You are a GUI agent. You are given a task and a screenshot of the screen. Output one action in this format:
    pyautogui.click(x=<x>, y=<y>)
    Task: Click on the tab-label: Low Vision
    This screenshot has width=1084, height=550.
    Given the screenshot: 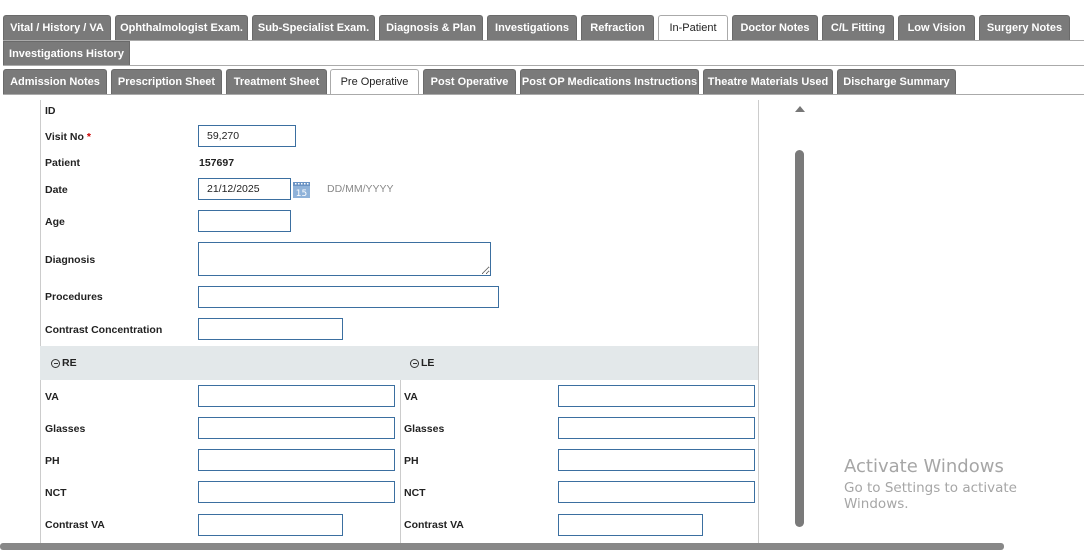 What is the action you would take?
    pyautogui.click(x=936, y=28)
    